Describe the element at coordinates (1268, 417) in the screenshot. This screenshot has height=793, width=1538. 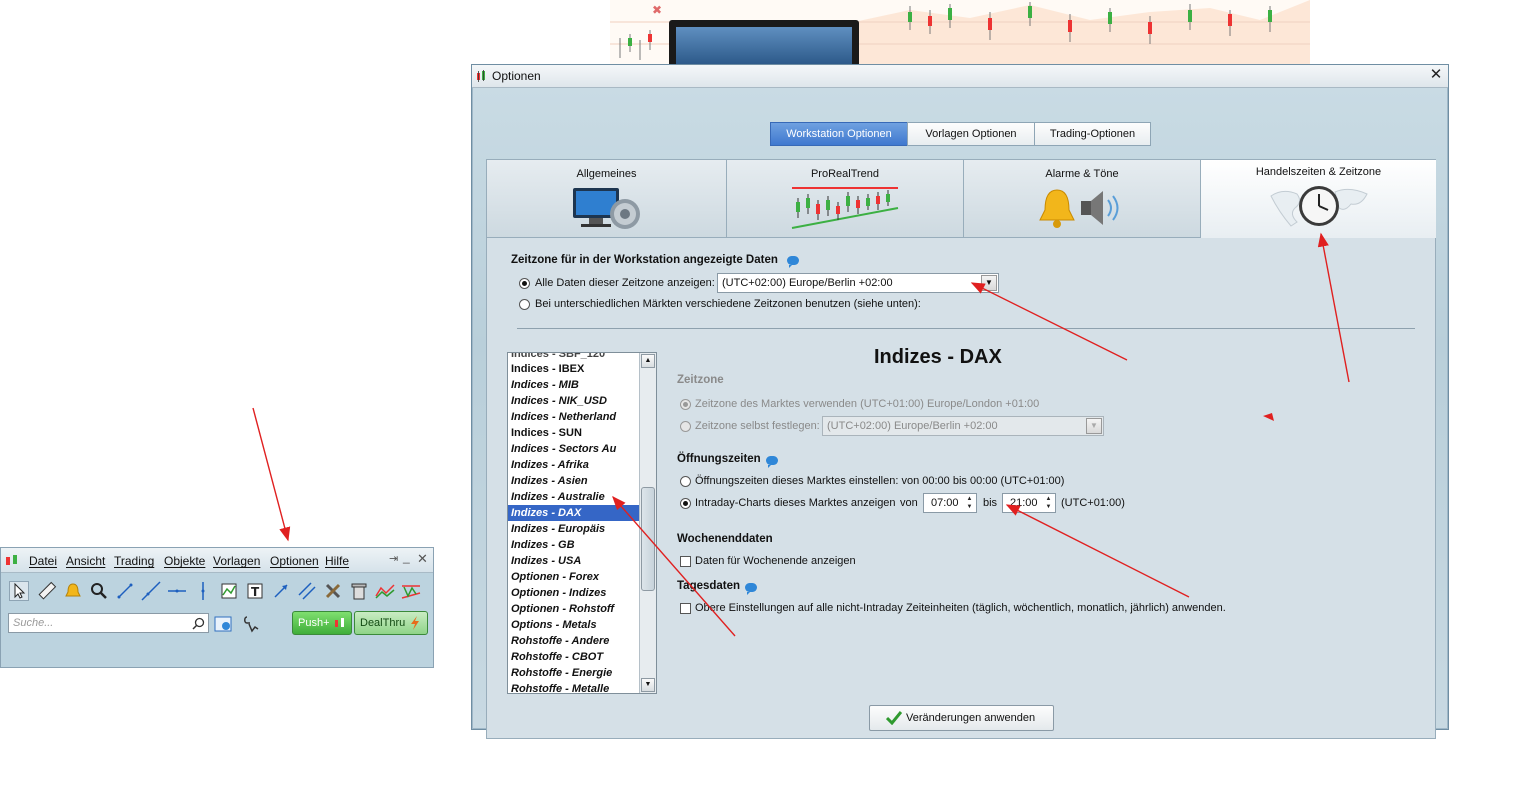
I see `annotation-arrowhead` at that location.